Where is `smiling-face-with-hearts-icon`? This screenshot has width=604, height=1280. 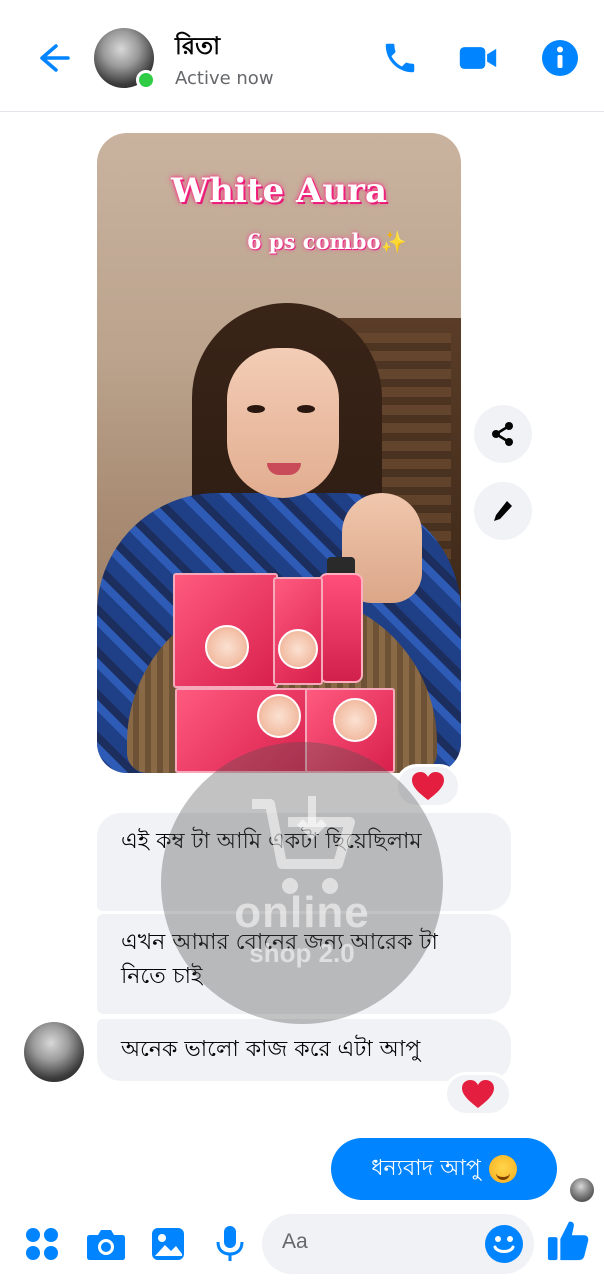
smiling-face-with-hearts-icon is located at coordinates (502, 1169).